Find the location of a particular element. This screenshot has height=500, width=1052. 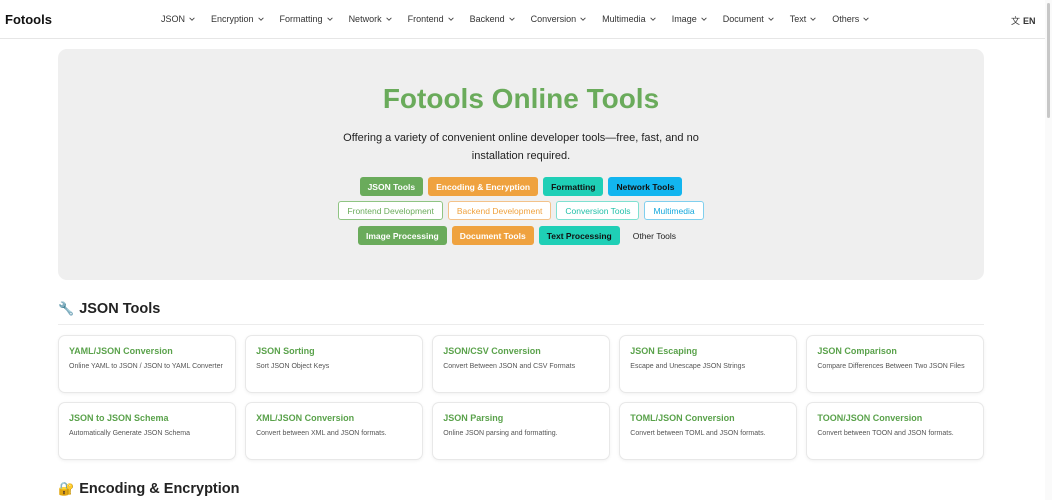

menu-label: Network is located at coordinates (365, 19).